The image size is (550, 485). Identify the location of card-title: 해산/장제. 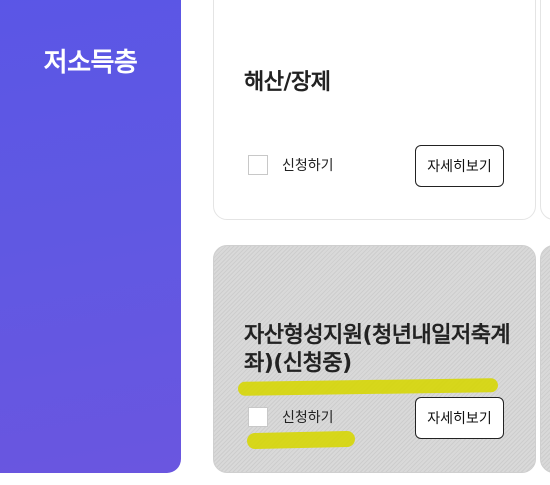
(287, 82).